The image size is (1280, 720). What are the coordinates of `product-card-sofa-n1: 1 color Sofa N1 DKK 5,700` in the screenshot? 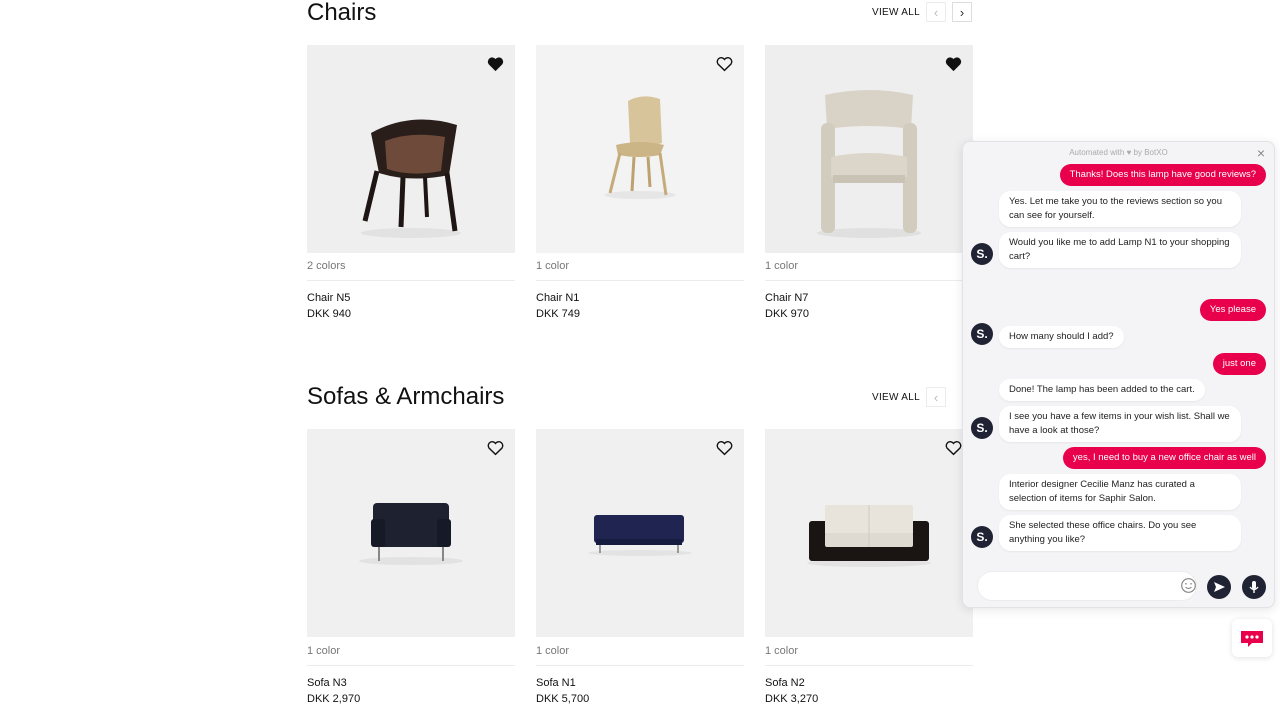 It's located at (640, 574).